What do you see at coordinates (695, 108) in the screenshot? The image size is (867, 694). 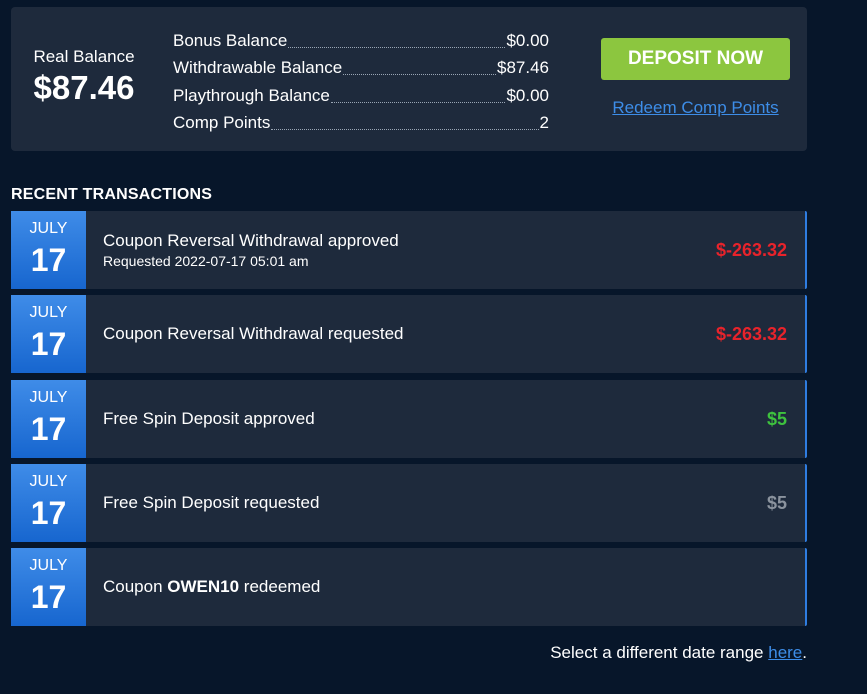 I see `redeem-comp-points-link: Redeem Comp Points` at bounding box center [695, 108].